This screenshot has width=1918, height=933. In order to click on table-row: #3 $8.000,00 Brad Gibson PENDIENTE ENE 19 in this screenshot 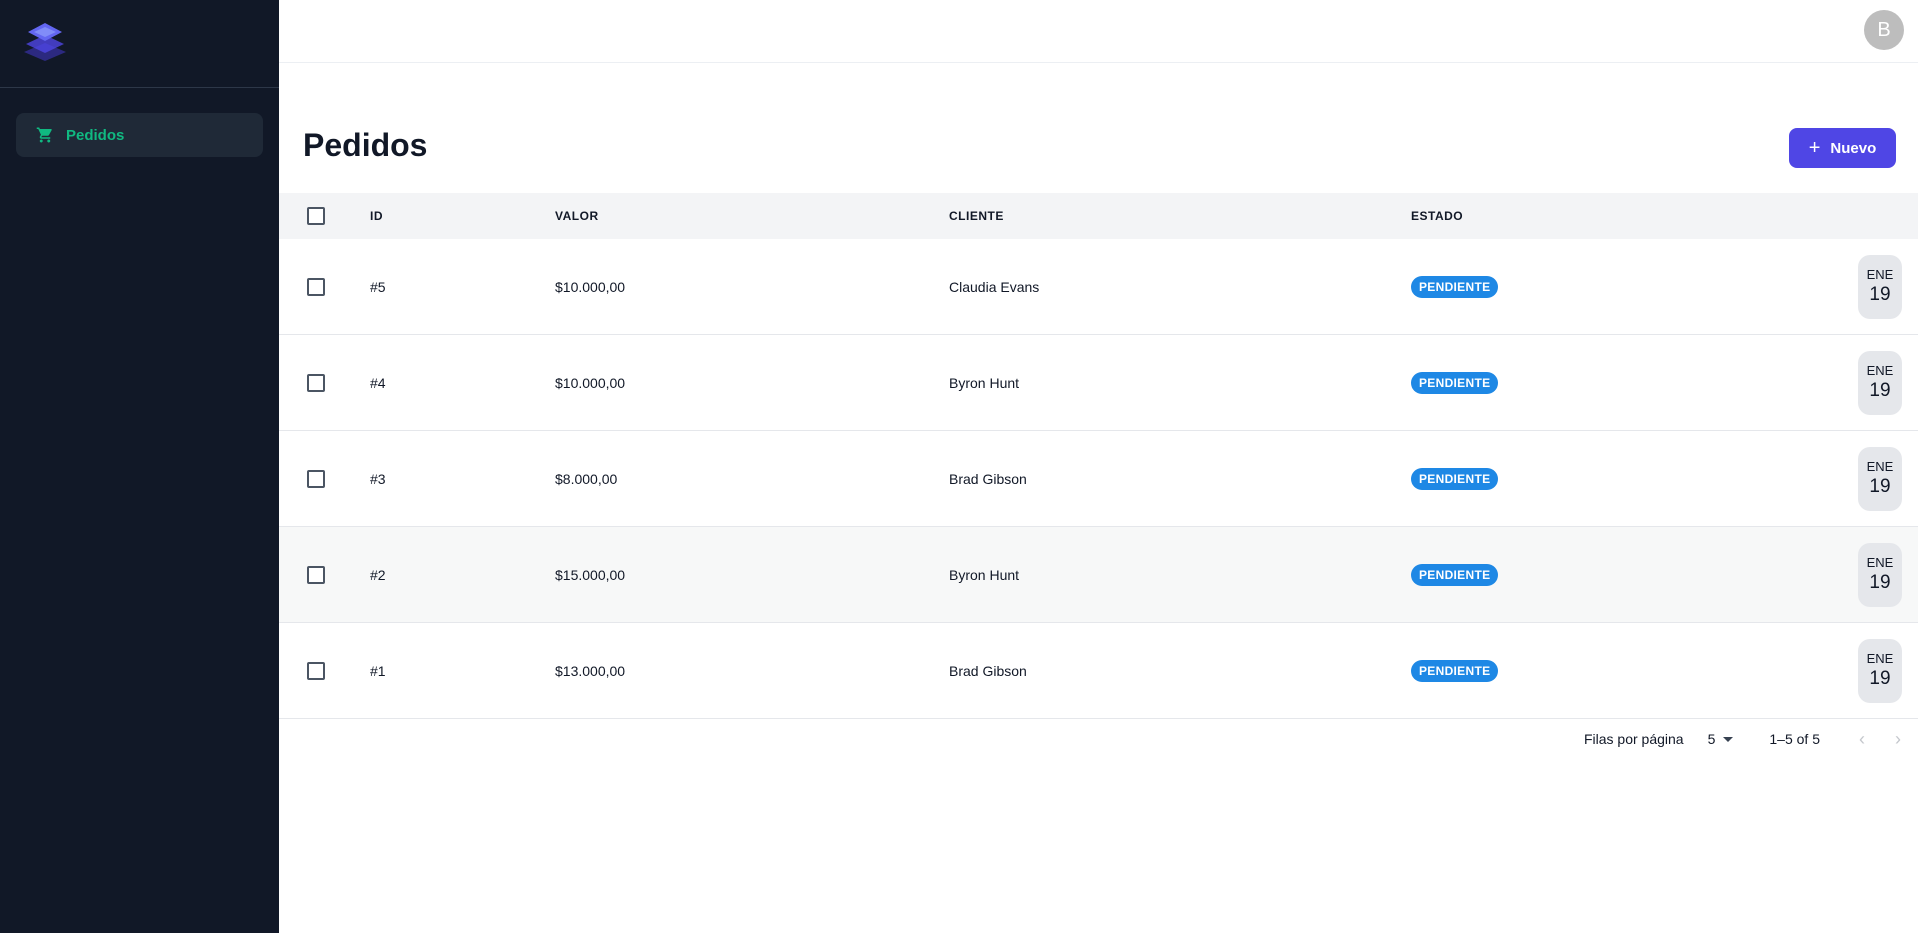, I will do `click(1098, 479)`.